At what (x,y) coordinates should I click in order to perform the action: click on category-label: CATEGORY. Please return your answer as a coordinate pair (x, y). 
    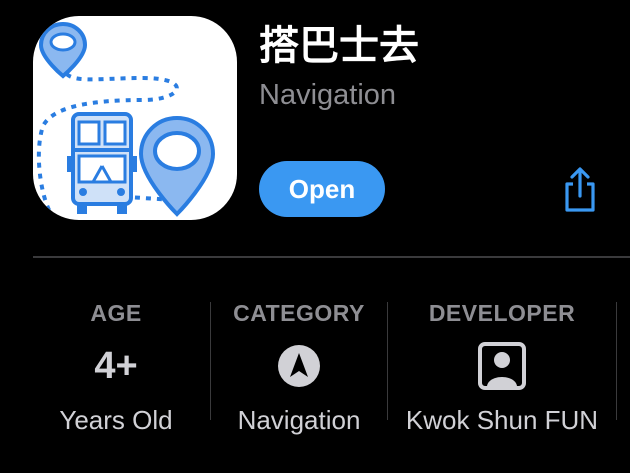
    Looking at the image, I should click on (299, 313).